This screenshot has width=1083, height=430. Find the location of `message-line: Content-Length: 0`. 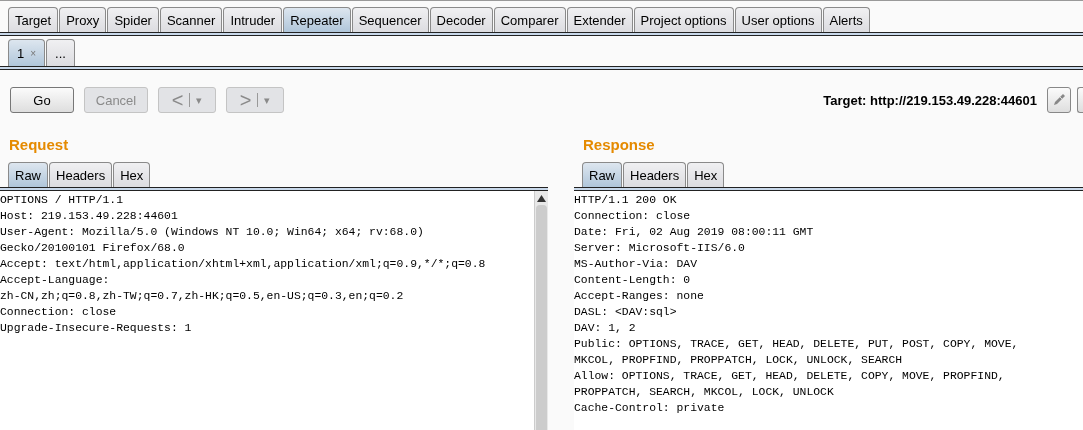

message-line: Content-Length: 0 is located at coordinates (633, 280).